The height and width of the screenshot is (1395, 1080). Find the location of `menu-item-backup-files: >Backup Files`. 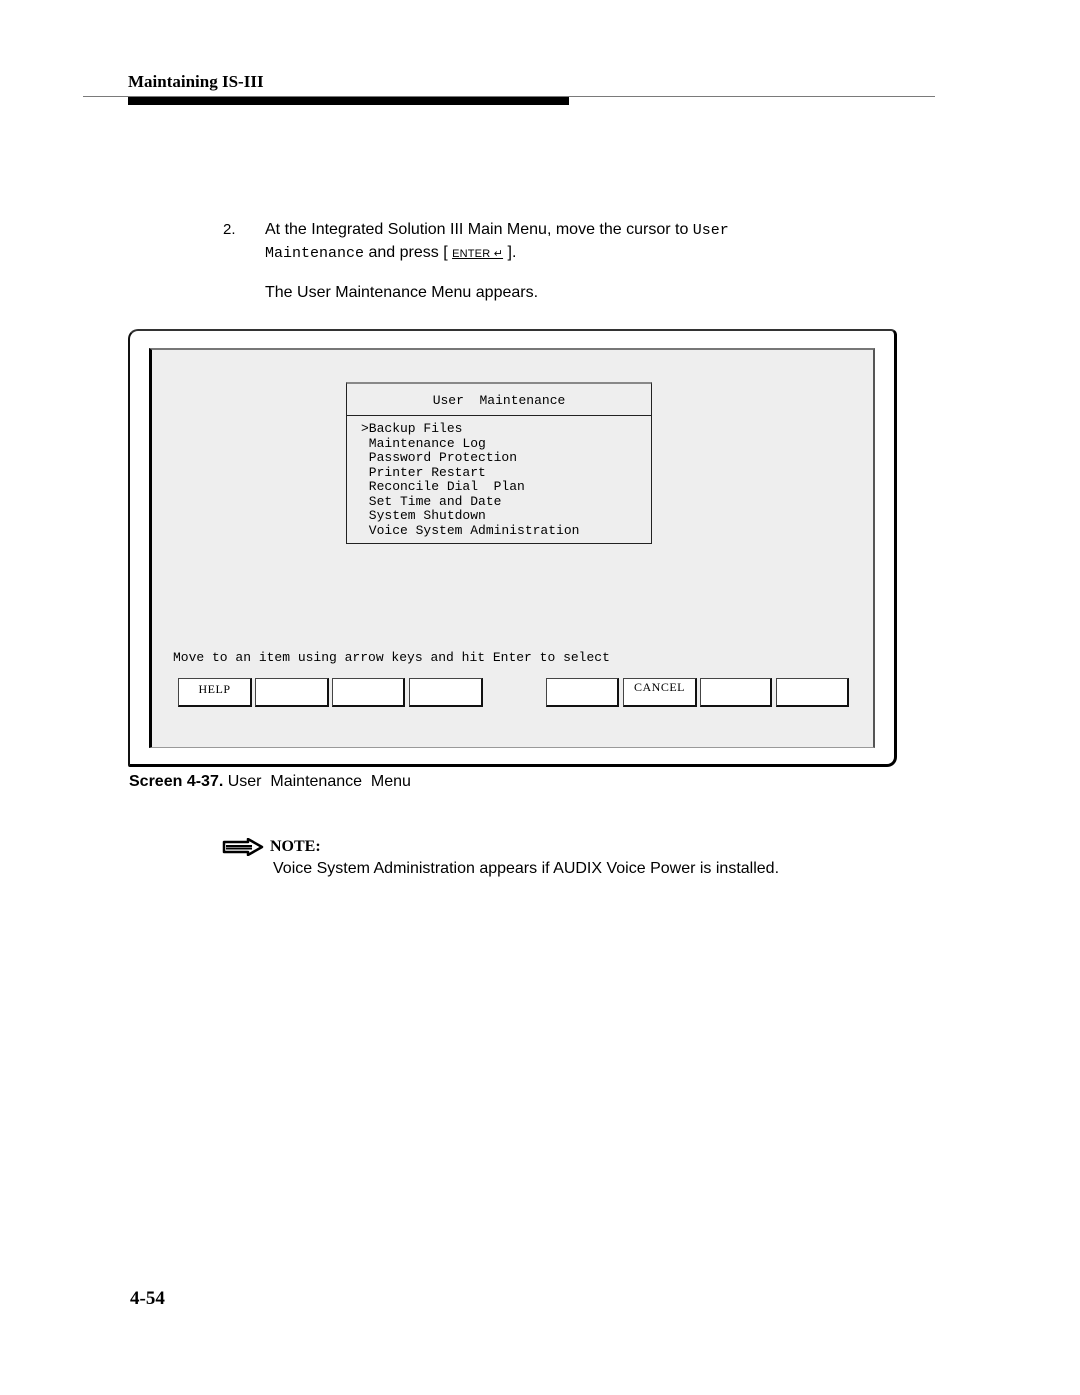

menu-item-backup-files: >Backup Files is located at coordinates (470, 429).